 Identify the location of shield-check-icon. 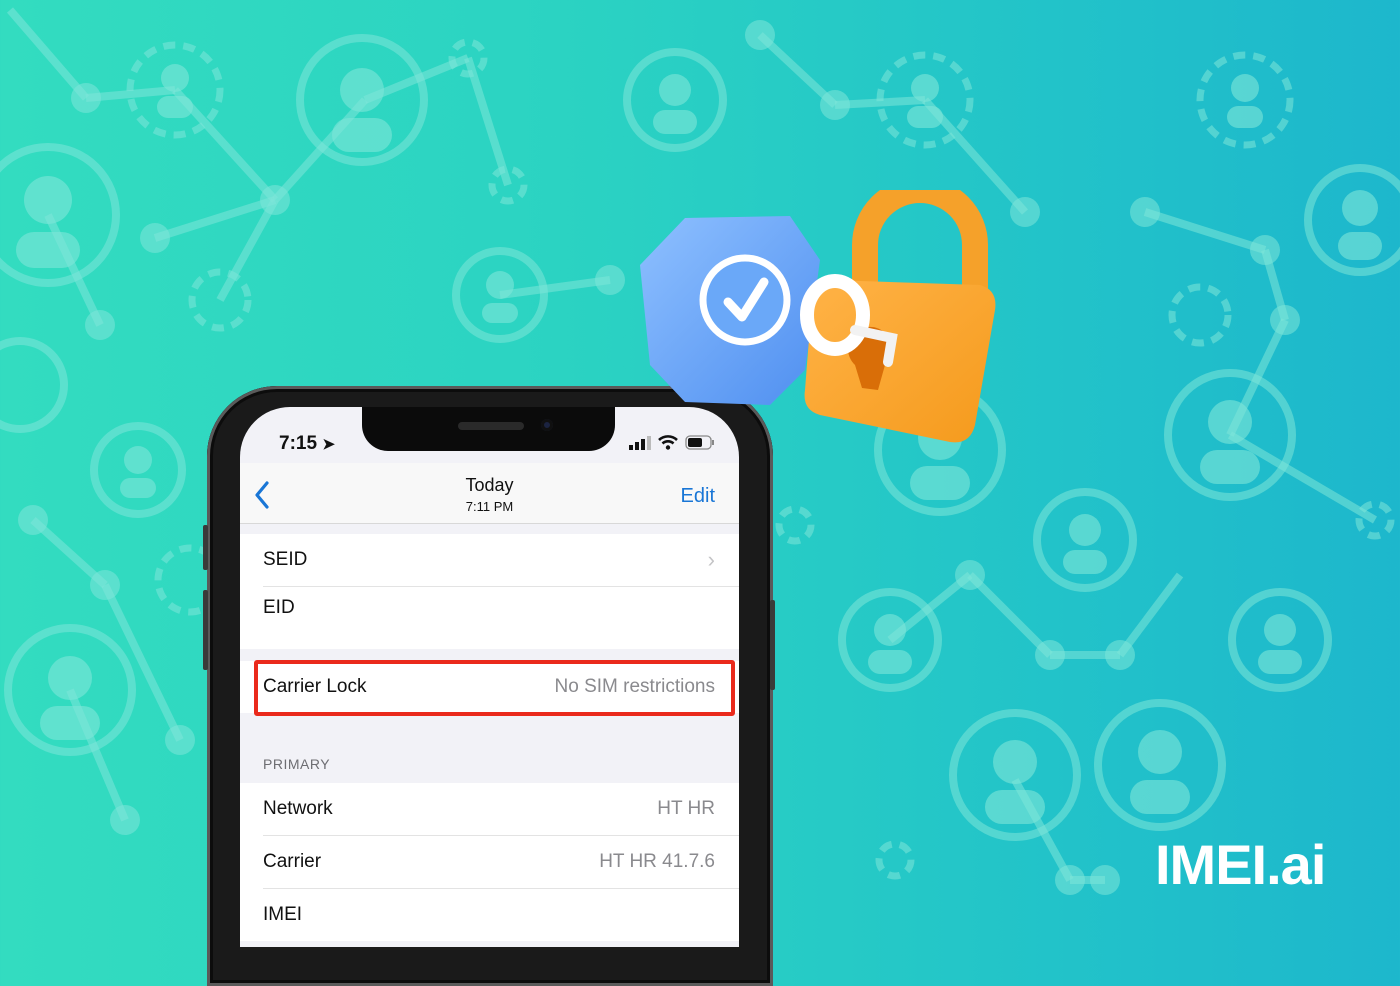
(730, 310).